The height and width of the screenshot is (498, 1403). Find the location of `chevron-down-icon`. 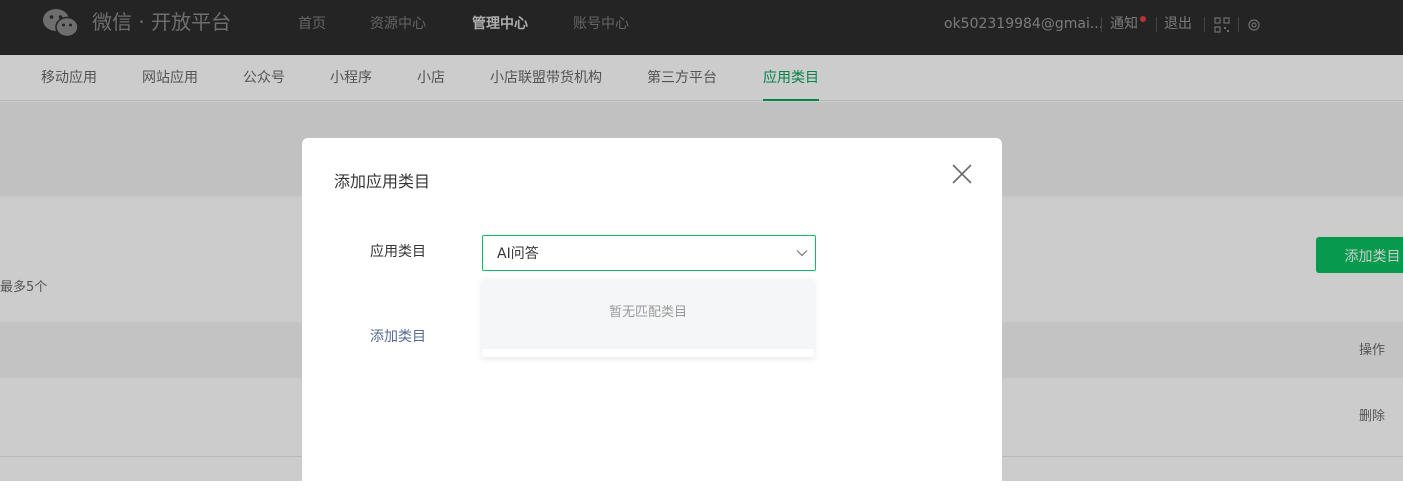

chevron-down-icon is located at coordinates (802, 253).